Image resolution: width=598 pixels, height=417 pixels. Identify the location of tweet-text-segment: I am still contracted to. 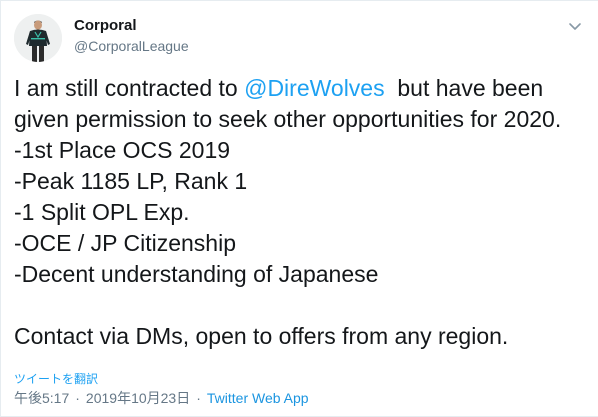
(129, 88).